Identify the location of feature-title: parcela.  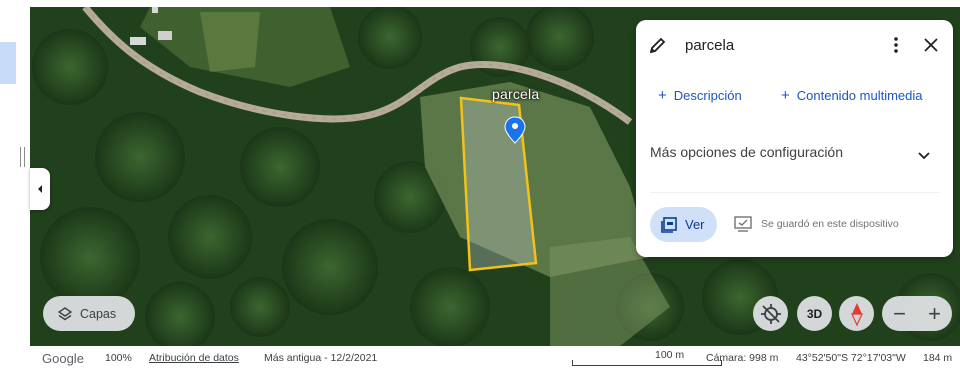
(709, 45).